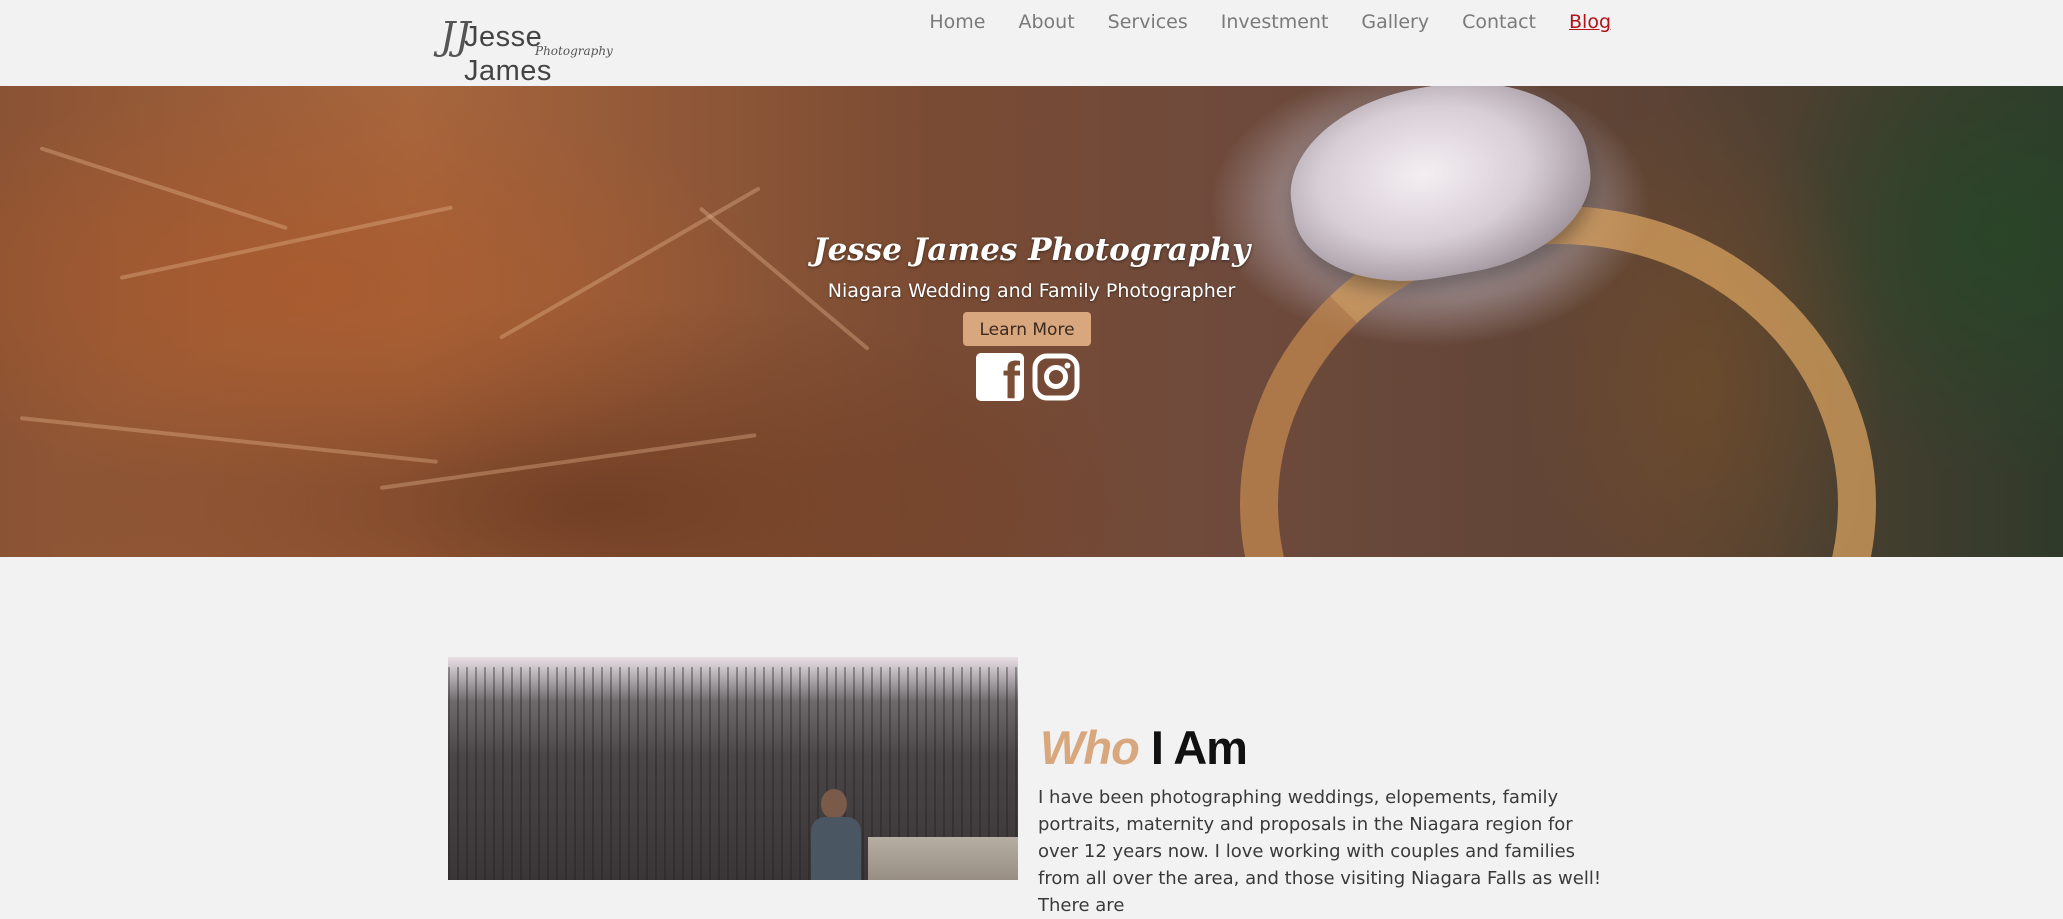  Describe the element at coordinates (1000, 377) in the screenshot. I see `facebook-icon: f` at that location.